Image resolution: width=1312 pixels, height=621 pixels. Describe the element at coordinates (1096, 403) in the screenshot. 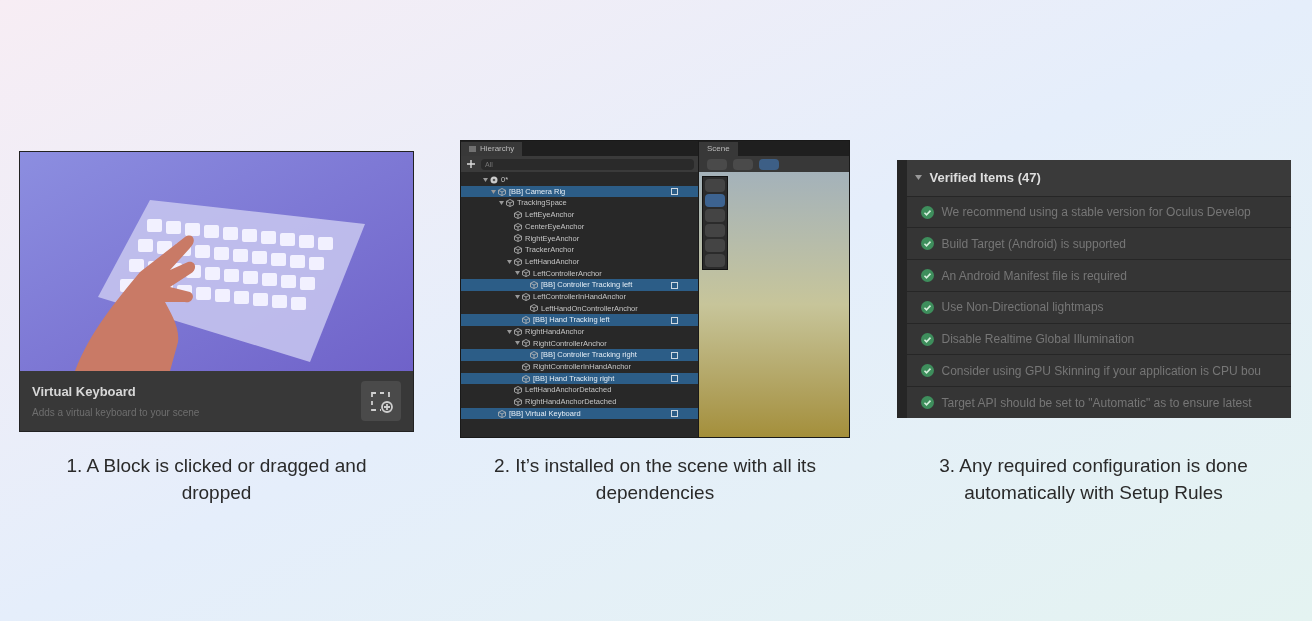

I see `rule-text: Target API should be set to "Automatic" as to ensure latest` at that location.